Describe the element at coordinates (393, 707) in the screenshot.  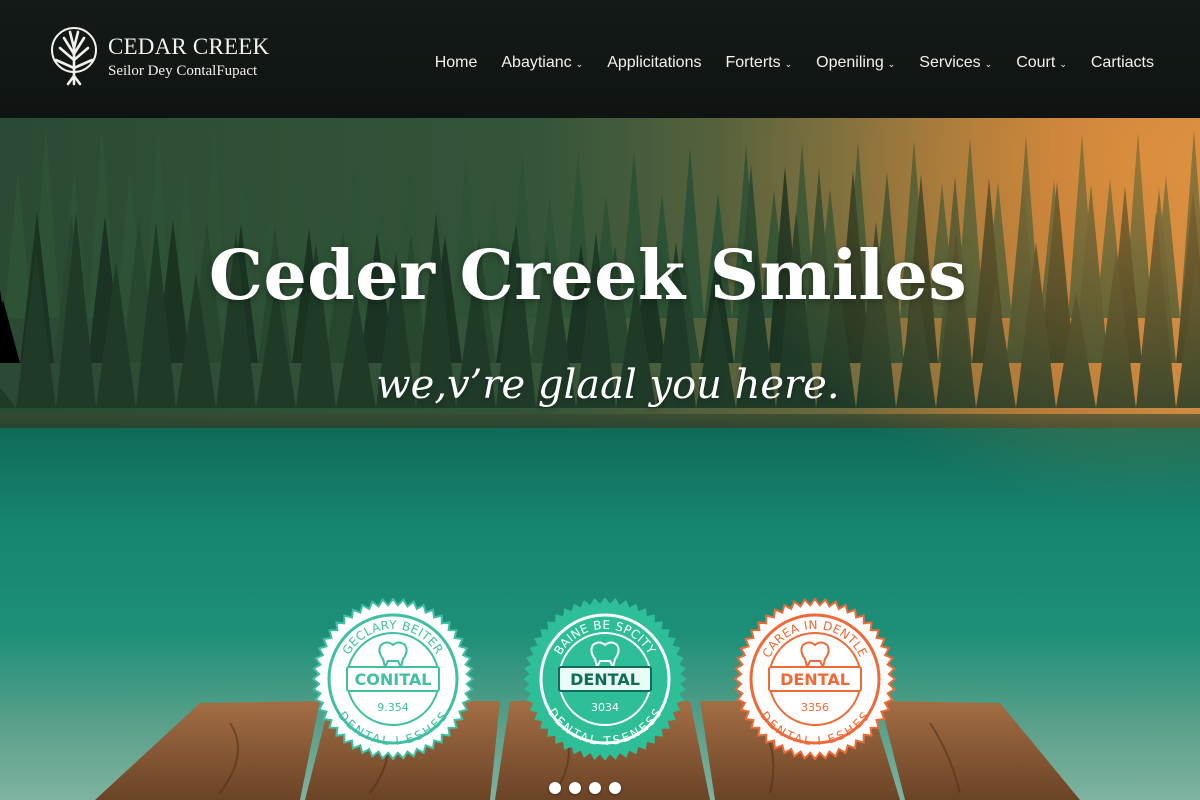
I see `badge-number: 9.354` at that location.